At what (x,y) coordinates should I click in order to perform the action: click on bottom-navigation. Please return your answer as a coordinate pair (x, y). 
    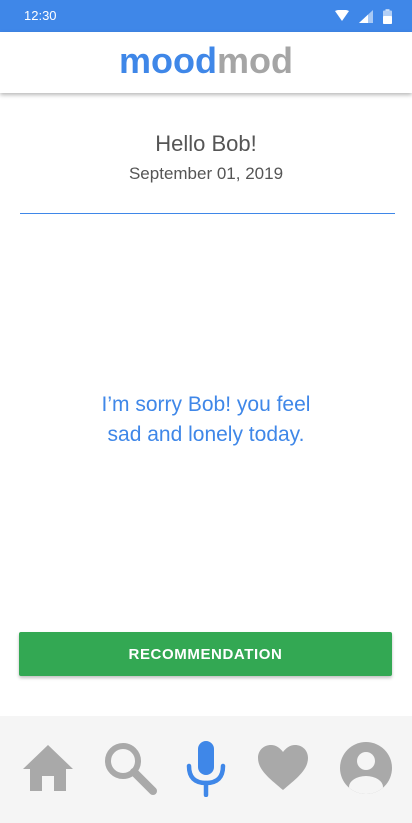
    Looking at the image, I should click on (206, 769).